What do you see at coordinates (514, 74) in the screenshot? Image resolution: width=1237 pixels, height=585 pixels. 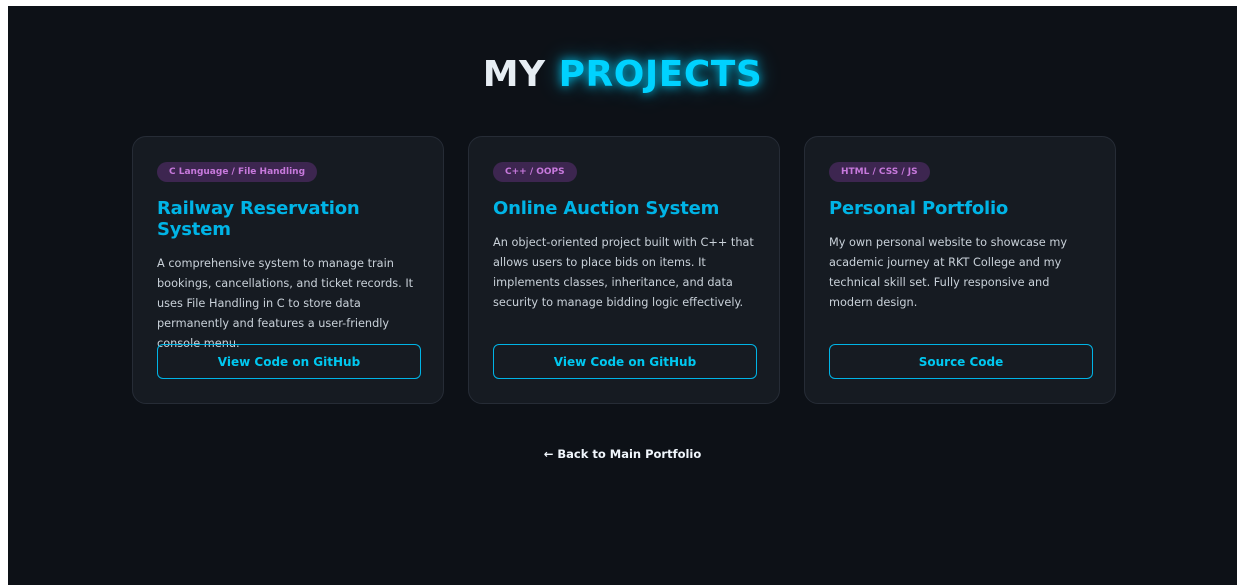 I see `page-title-prefix: MY` at bounding box center [514, 74].